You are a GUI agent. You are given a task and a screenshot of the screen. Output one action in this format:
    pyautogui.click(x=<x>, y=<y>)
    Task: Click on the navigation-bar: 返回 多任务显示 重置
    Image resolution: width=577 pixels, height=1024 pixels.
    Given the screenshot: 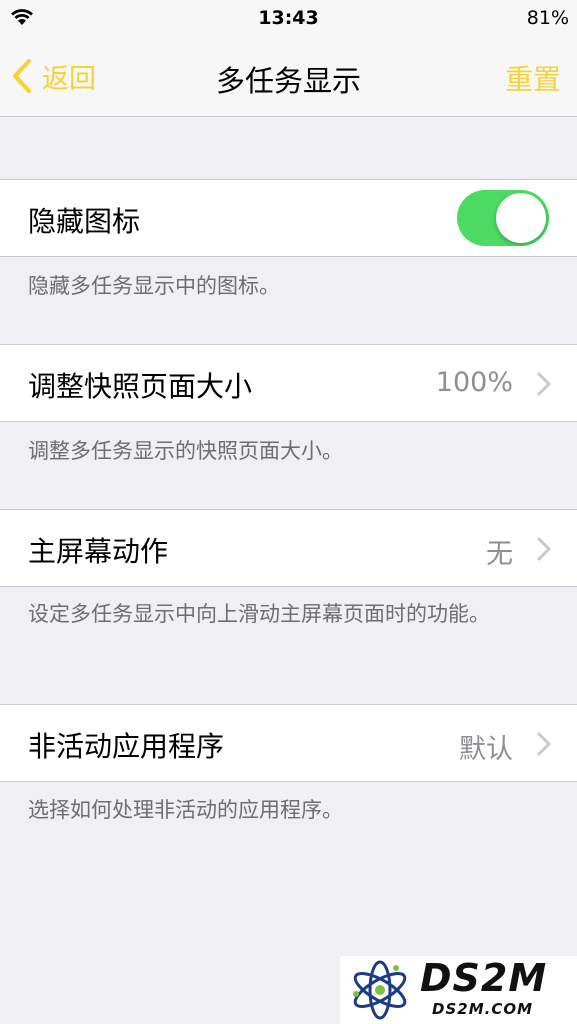 What is the action you would take?
    pyautogui.click(x=288, y=77)
    